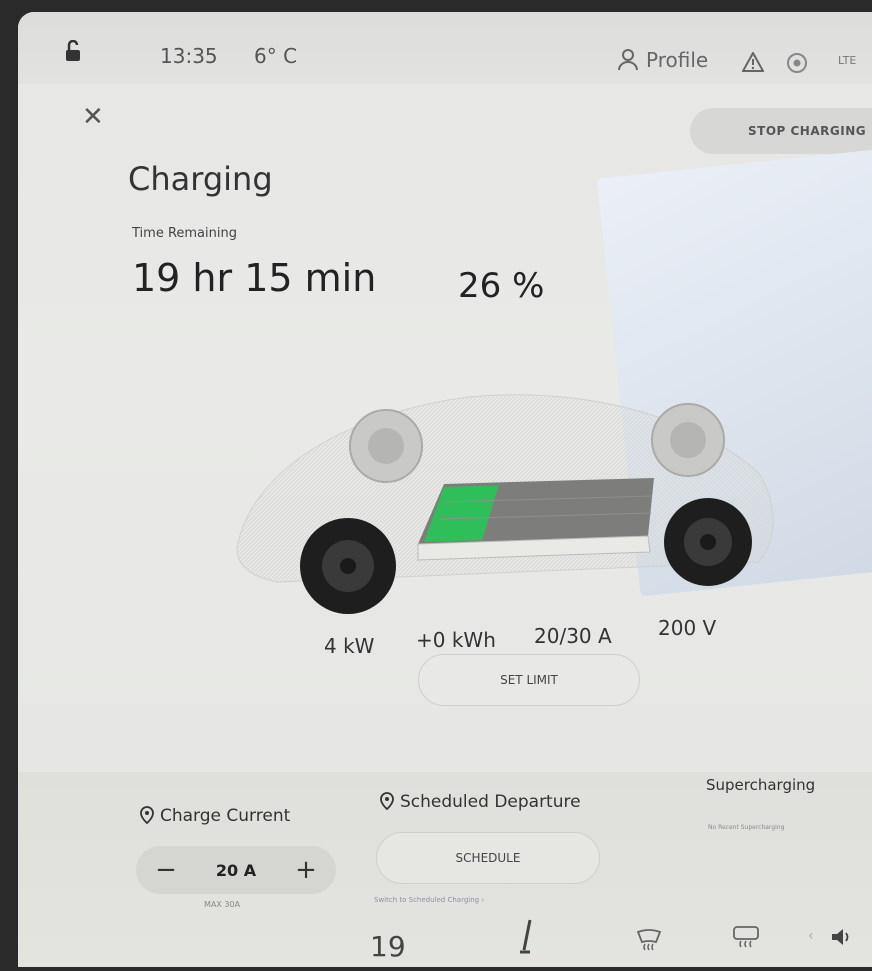 The height and width of the screenshot is (971, 872). I want to click on profile-label: Profile, so click(677, 60).